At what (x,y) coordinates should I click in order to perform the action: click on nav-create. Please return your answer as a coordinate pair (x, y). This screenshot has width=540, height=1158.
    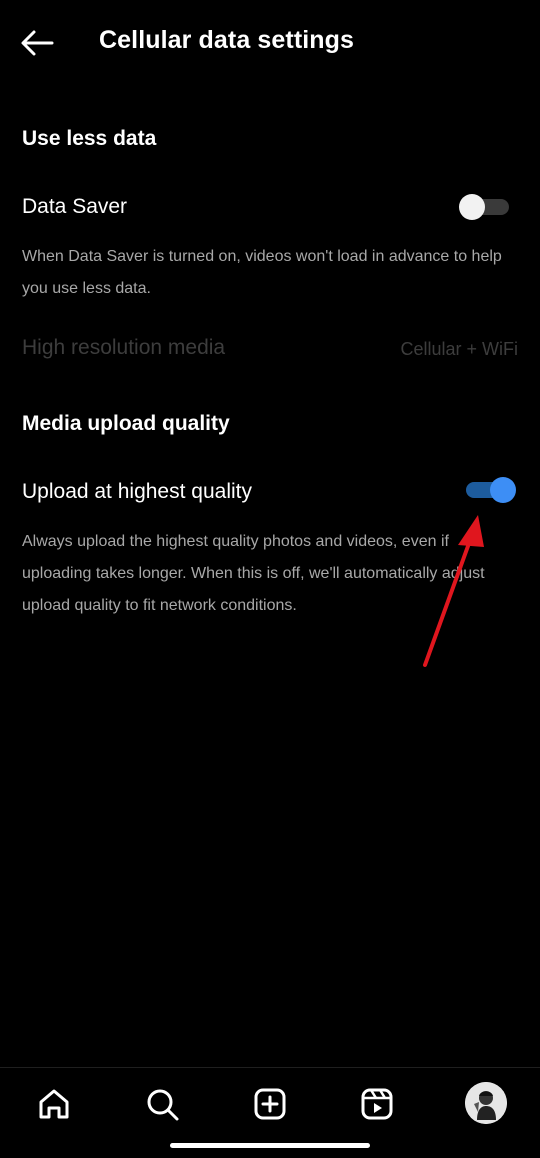
    Looking at the image, I should click on (270, 1104).